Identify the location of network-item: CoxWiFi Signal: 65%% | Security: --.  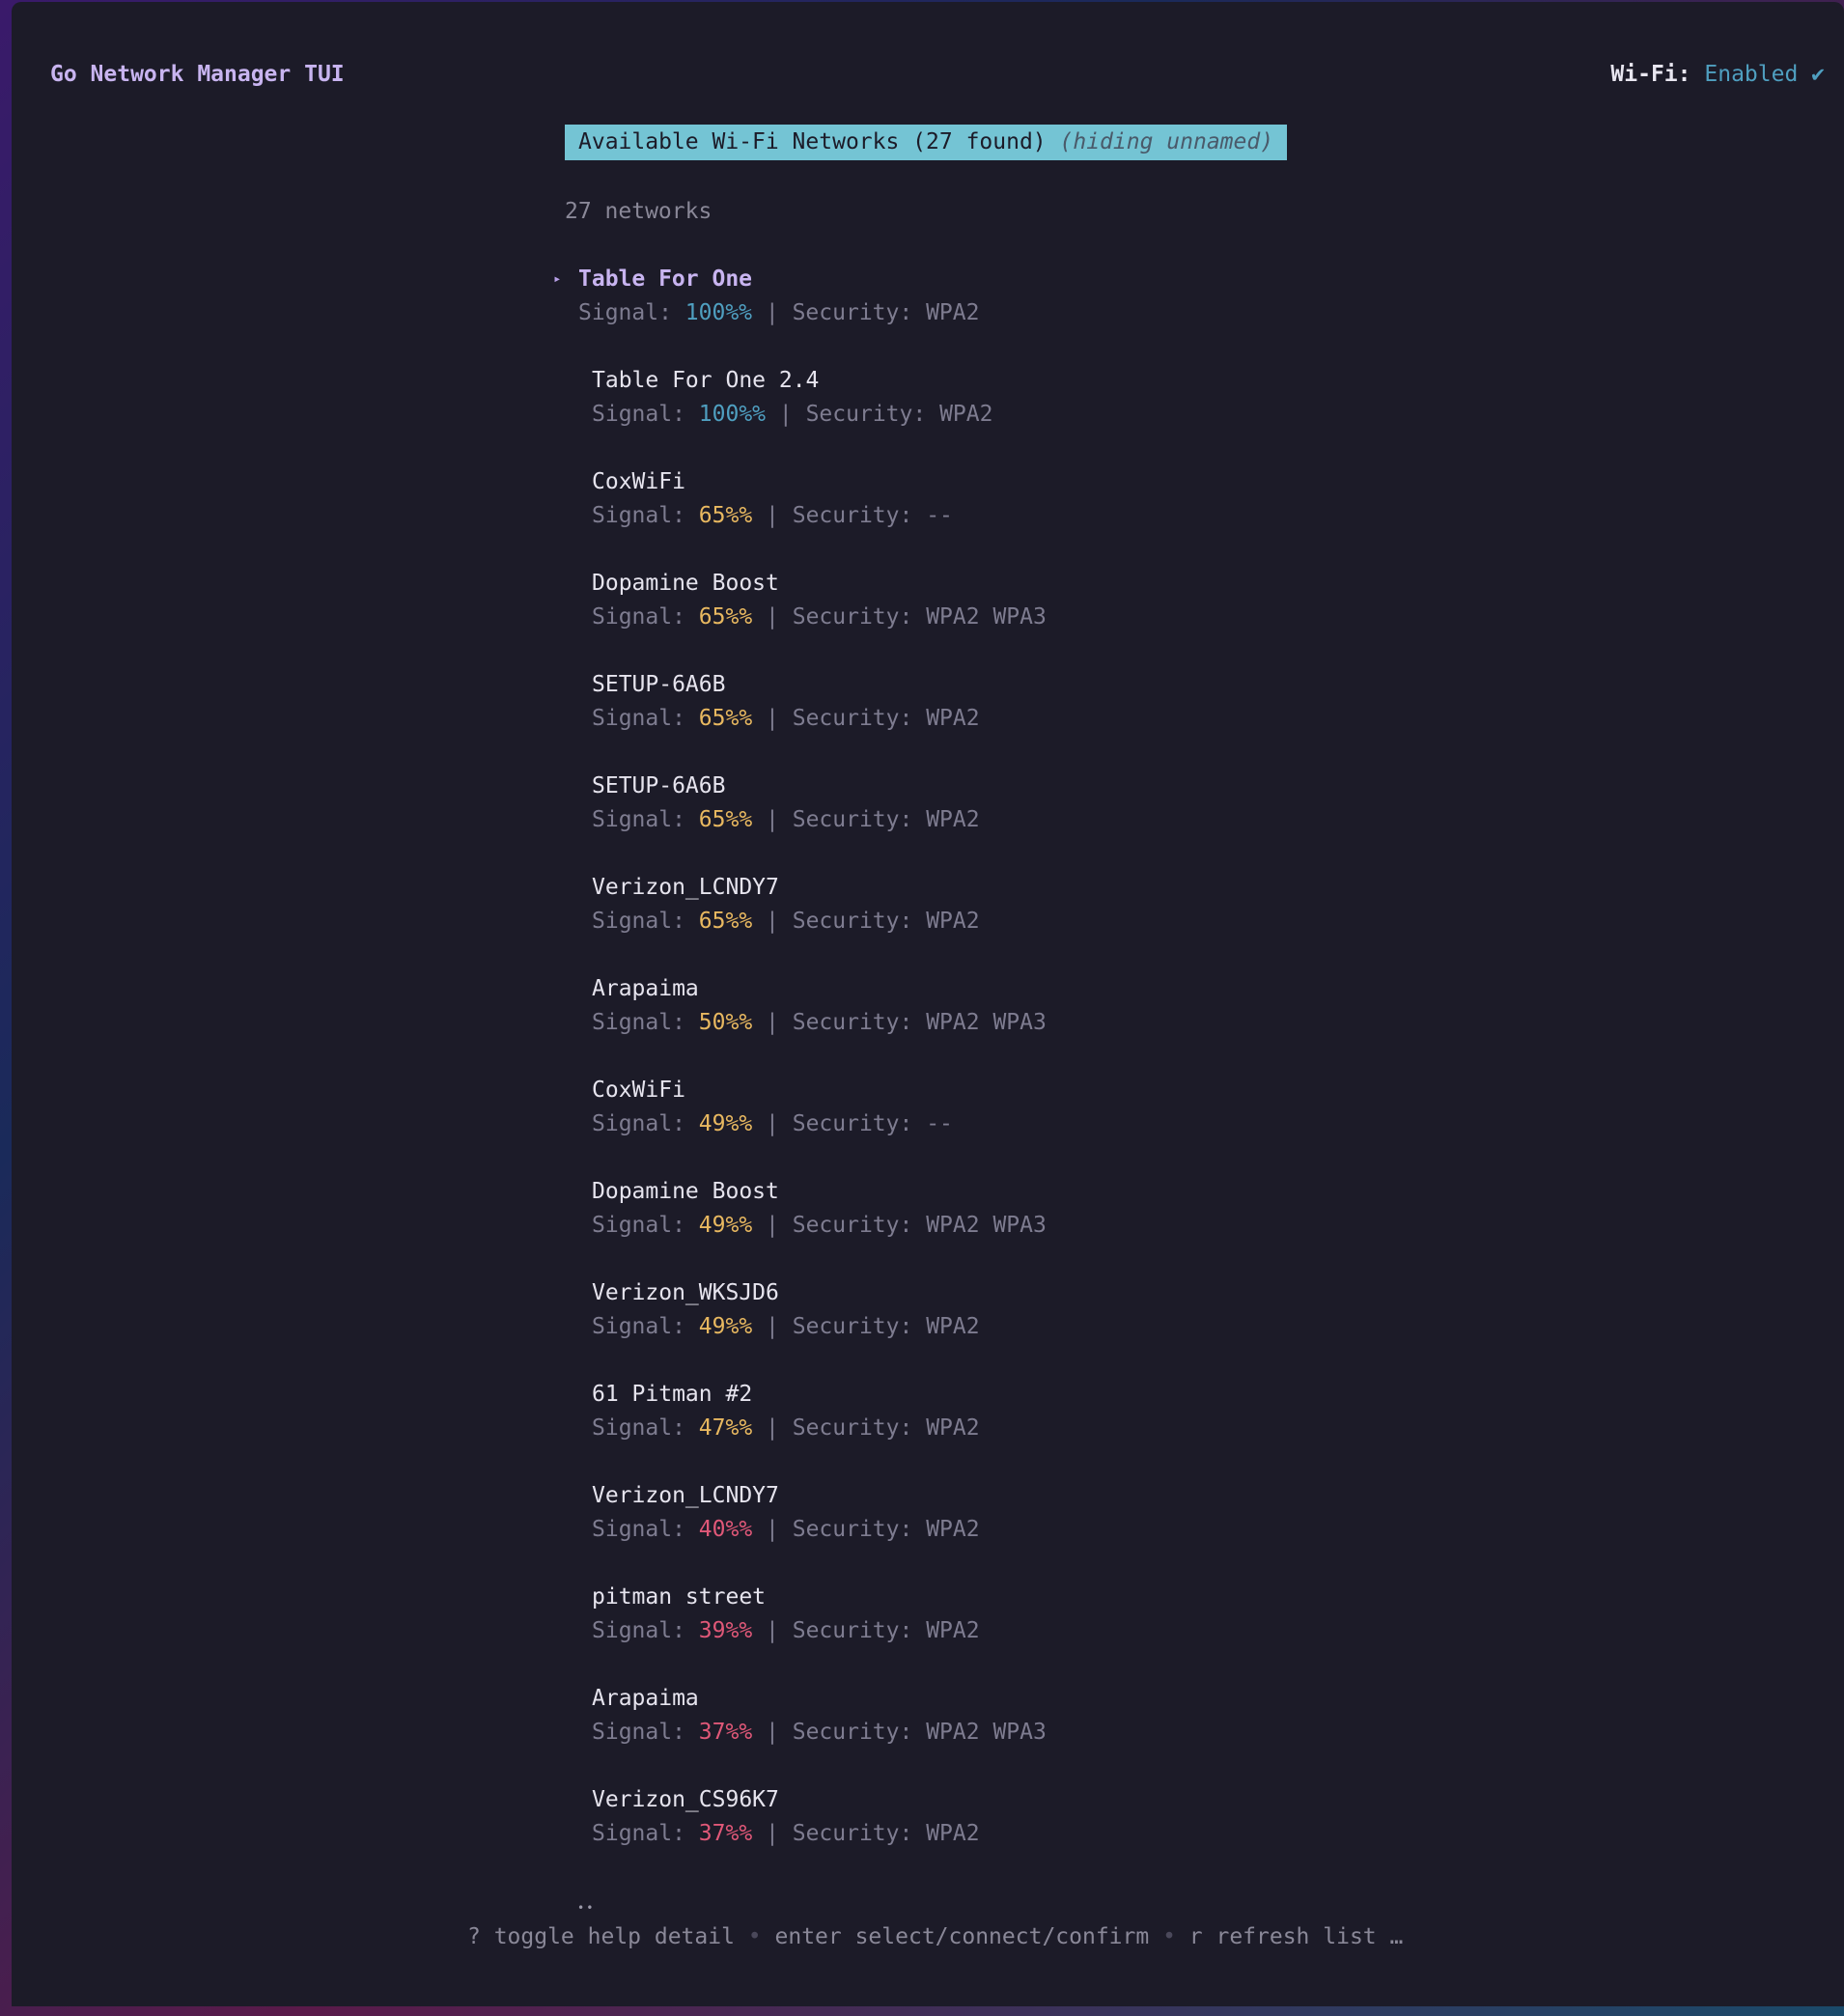
(806, 516).